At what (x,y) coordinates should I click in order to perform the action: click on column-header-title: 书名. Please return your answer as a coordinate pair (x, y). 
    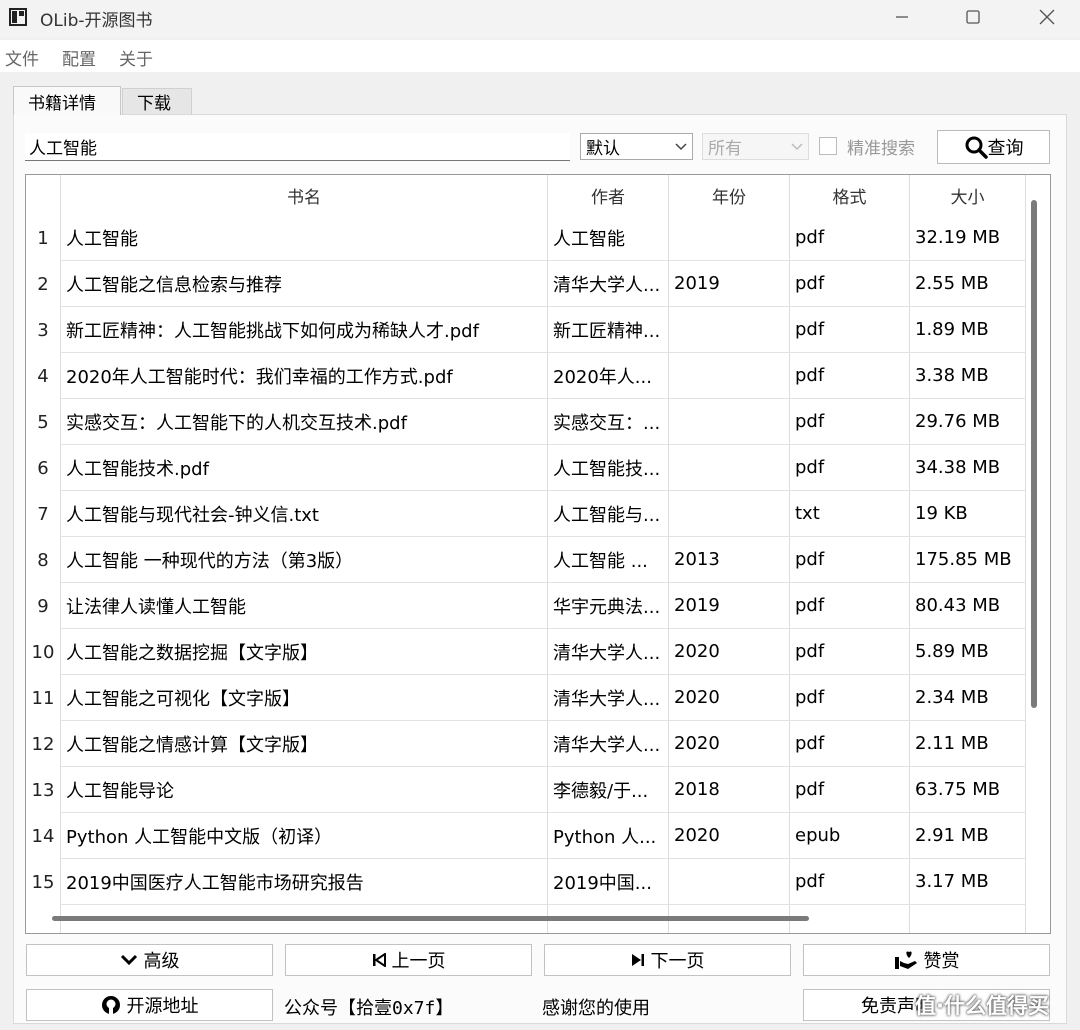
    Looking at the image, I should click on (304, 195).